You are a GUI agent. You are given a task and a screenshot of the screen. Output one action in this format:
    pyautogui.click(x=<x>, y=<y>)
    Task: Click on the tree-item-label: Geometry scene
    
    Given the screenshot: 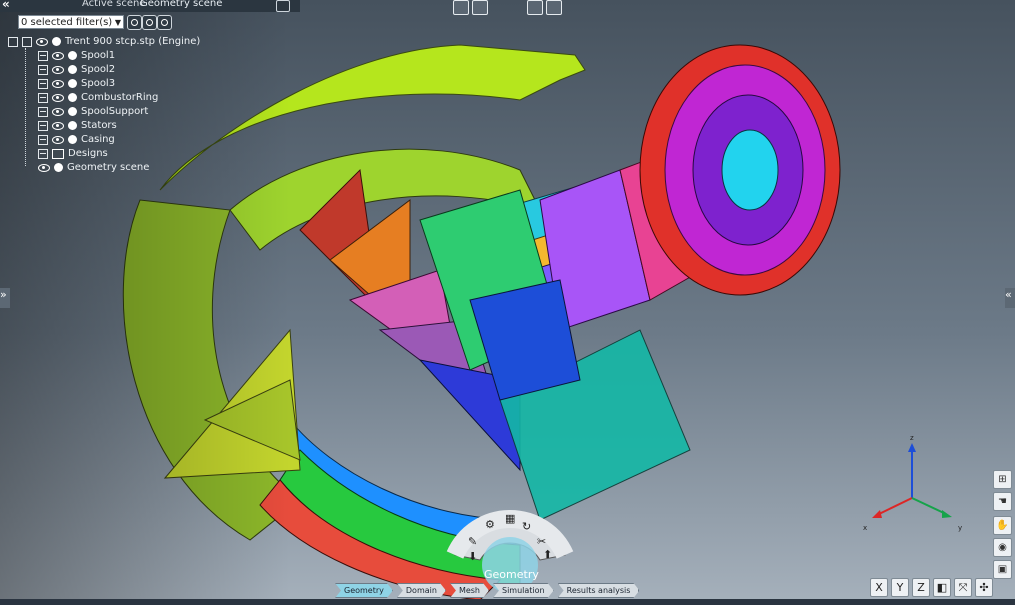 What is the action you would take?
    pyautogui.click(x=108, y=167)
    